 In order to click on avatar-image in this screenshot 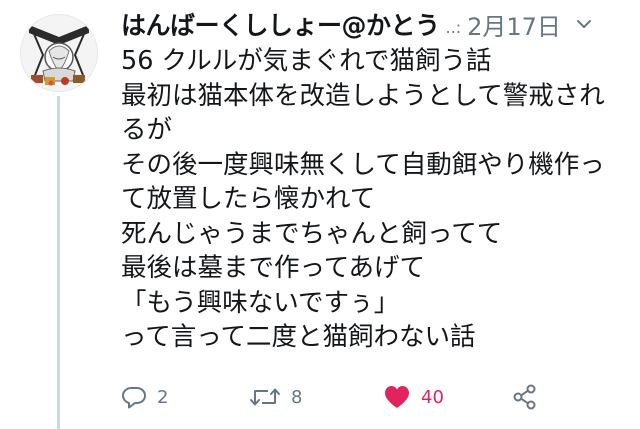, I will do `click(59, 53)`.